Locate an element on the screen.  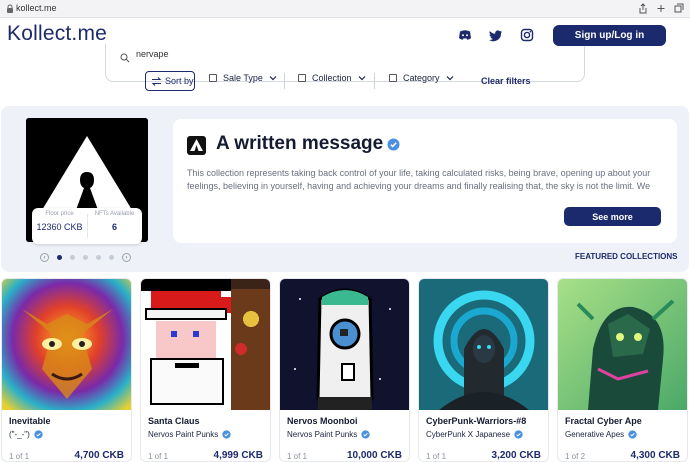
category-filter: Category is located at coordinates (421, 78).